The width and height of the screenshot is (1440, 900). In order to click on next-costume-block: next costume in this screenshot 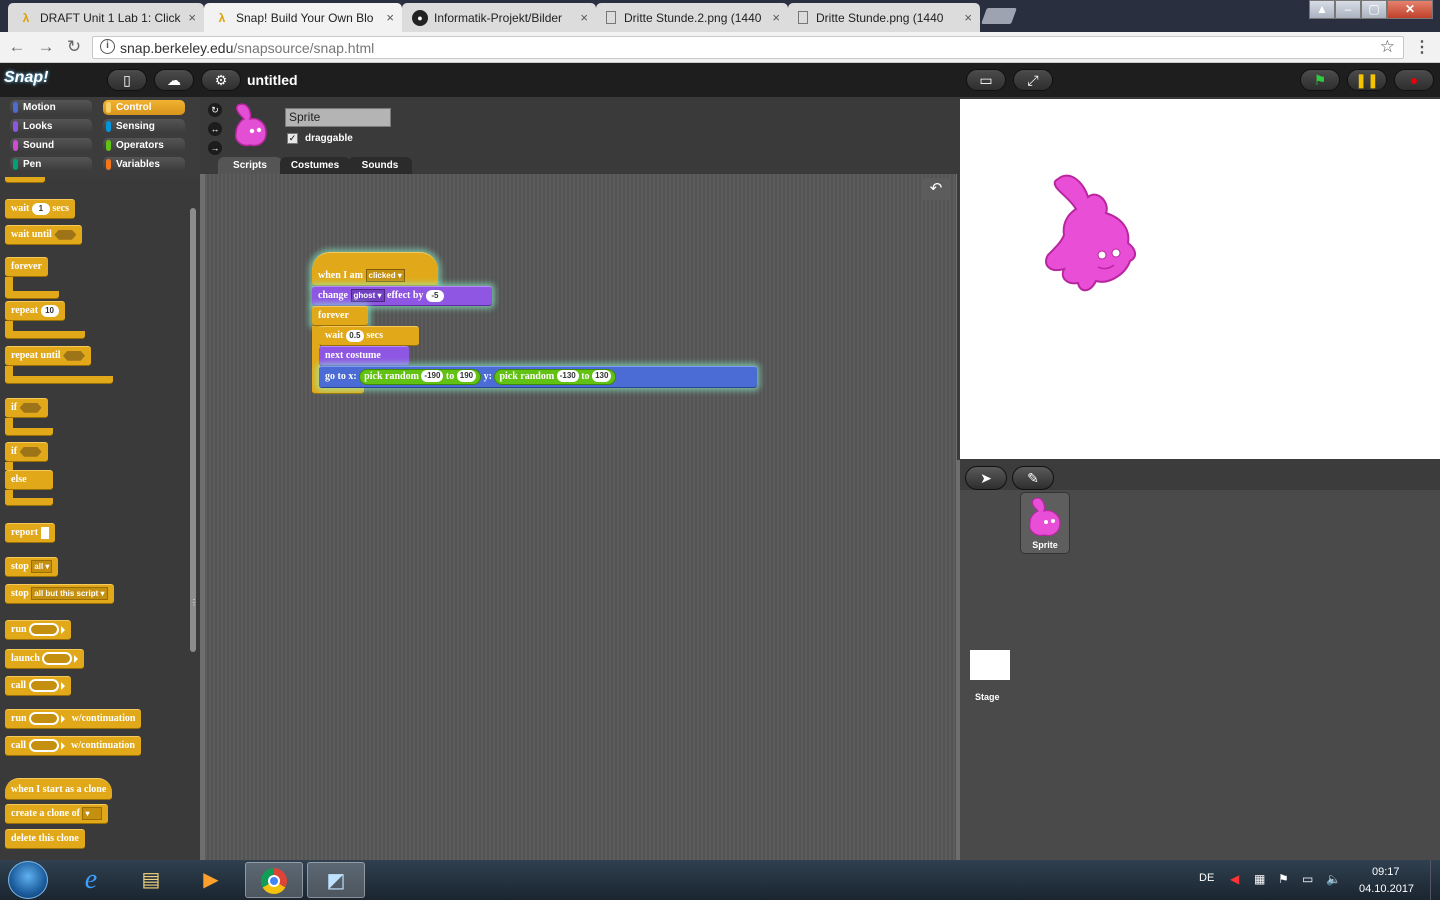, I will do `click(364, 356)`.